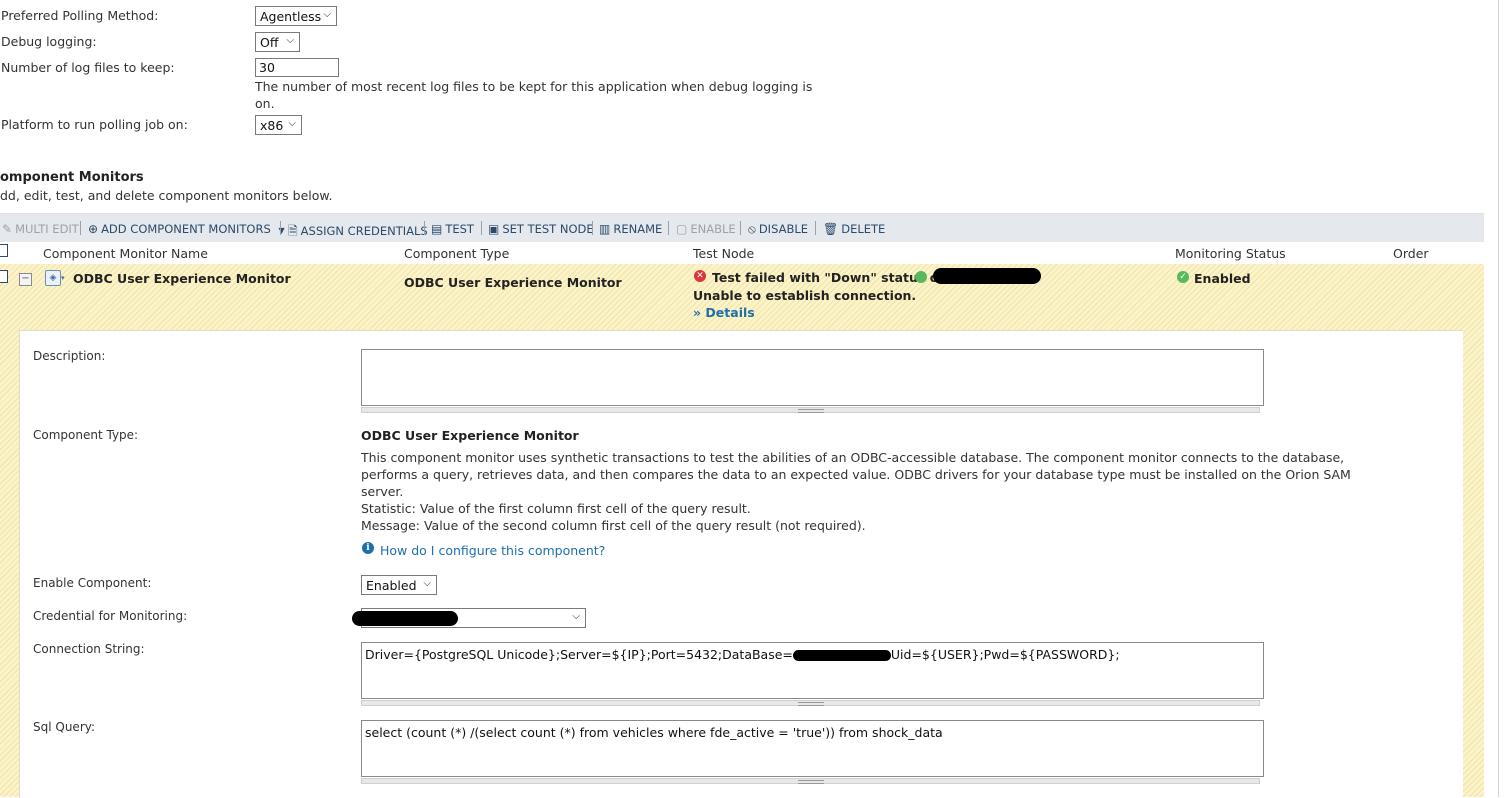  Describe the element at coordinates (92, 583) in the screenshot. I see `enable-component-label: Enable Component:` at that location.